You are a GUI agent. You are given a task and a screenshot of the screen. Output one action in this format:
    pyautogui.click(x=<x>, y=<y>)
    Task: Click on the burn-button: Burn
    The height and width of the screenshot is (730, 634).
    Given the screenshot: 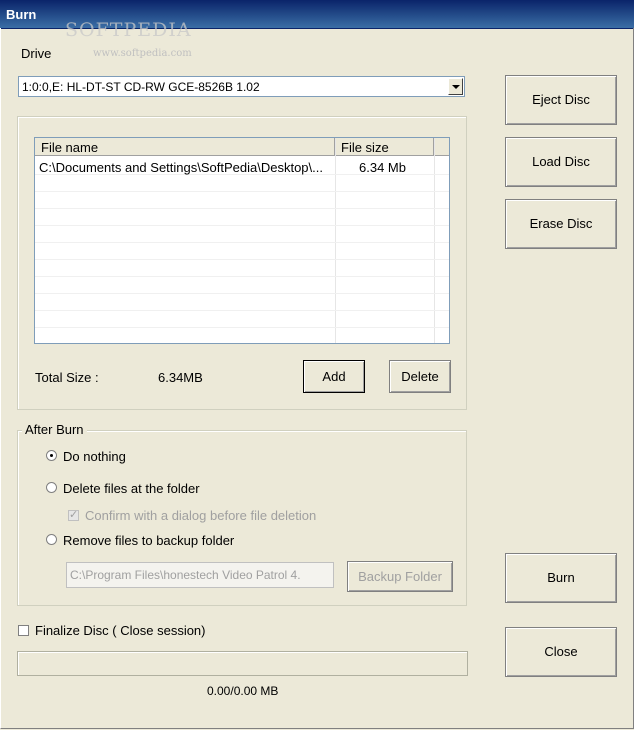 What is the action you would take?
    pyautogui.click(x=561, y=578)
    